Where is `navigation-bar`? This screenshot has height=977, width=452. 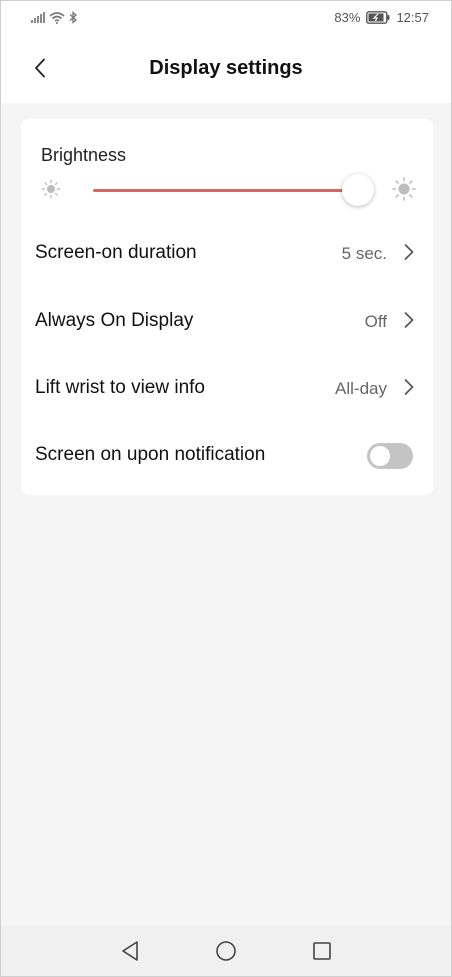
navigation-bar is located at coordinates (226, 951).